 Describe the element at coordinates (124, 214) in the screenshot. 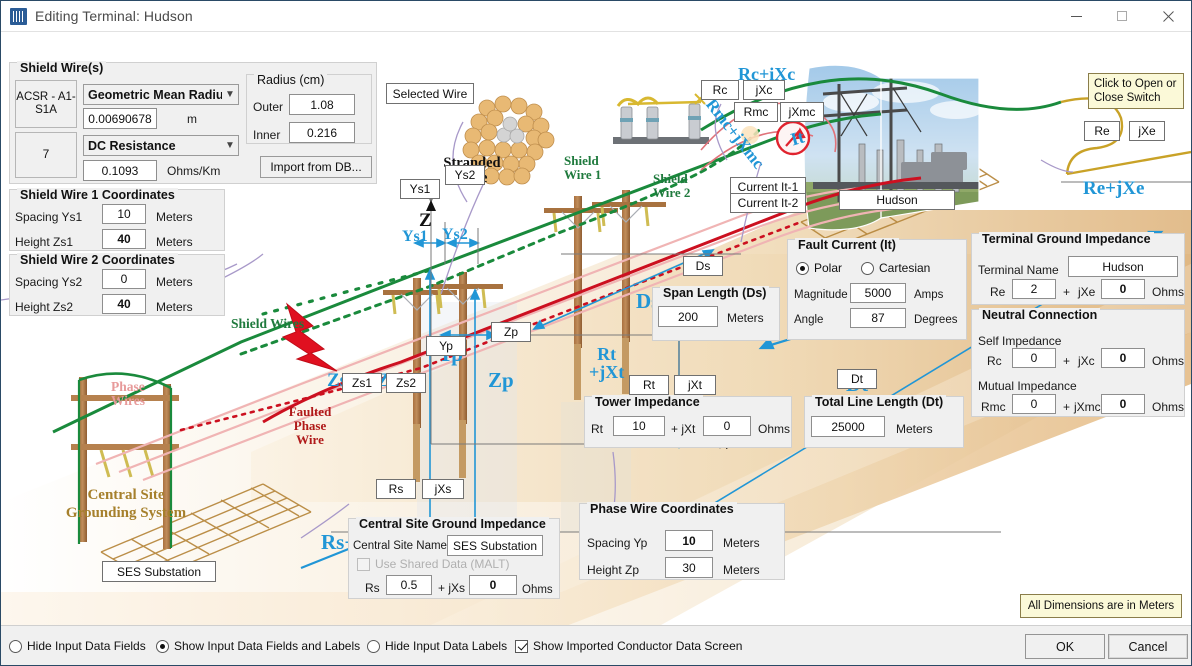

I see `ys1-input: 10` at that location.